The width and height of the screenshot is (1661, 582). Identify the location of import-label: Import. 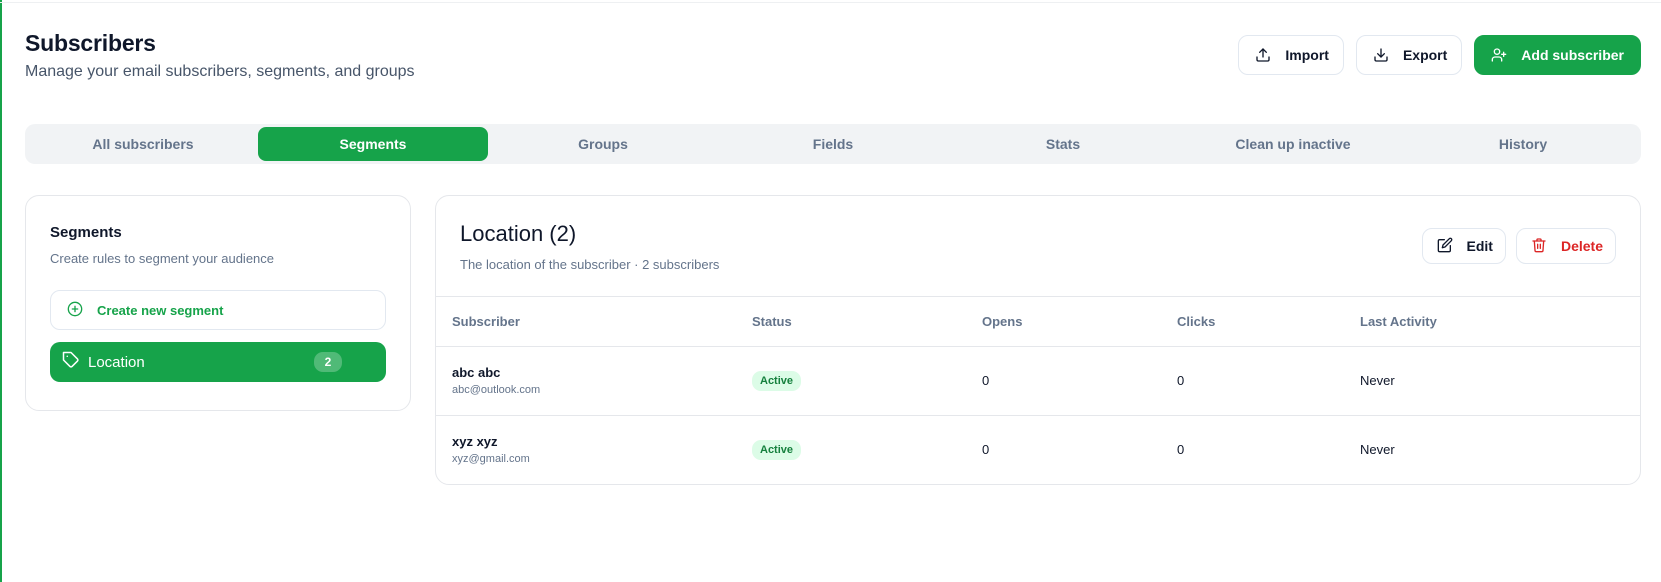
(1307, 55).